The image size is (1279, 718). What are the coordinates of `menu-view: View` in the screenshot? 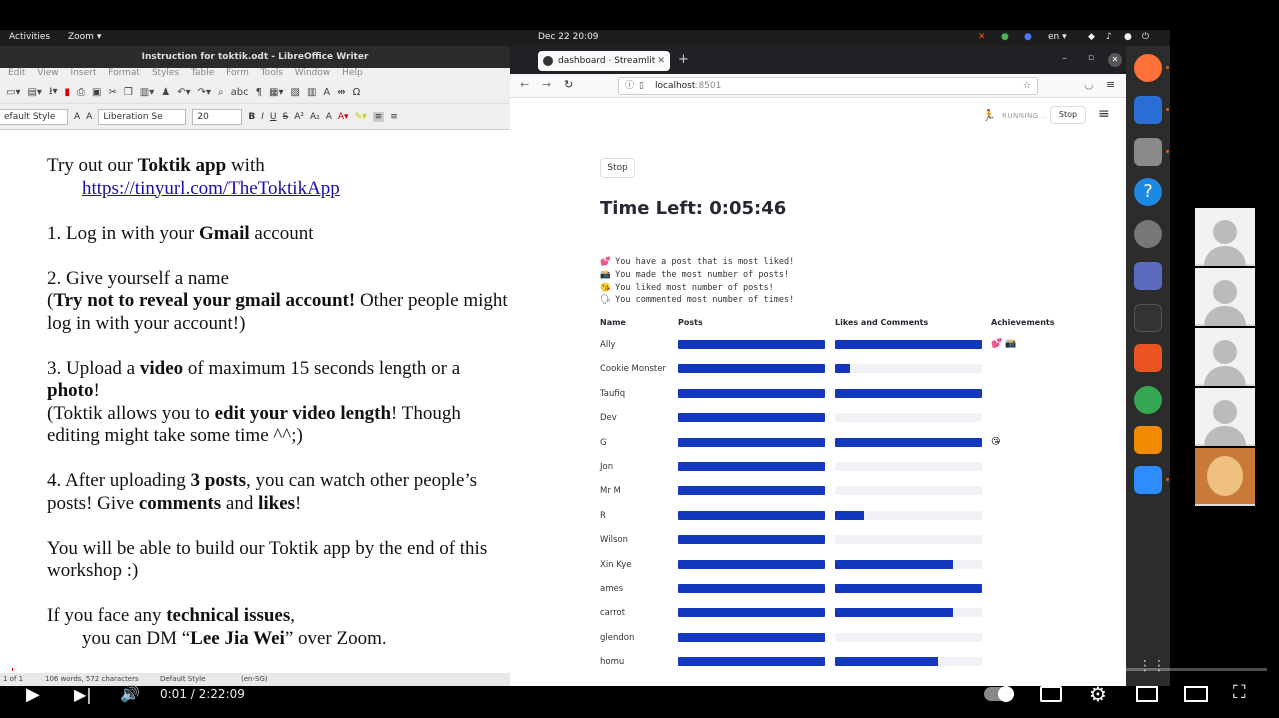 It's located at (47, 73).